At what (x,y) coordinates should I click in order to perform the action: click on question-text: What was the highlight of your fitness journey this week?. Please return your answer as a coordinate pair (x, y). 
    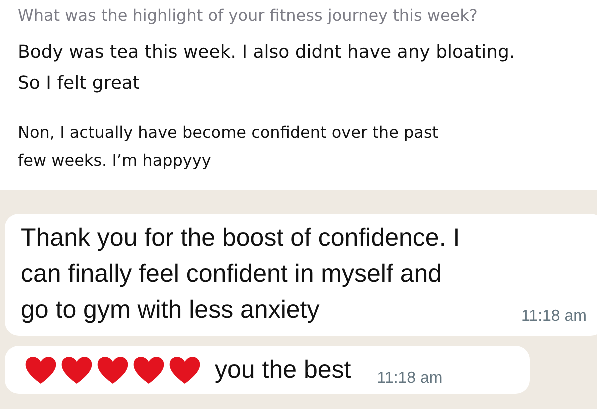
    Looking at the image, I should click on (248, 15).